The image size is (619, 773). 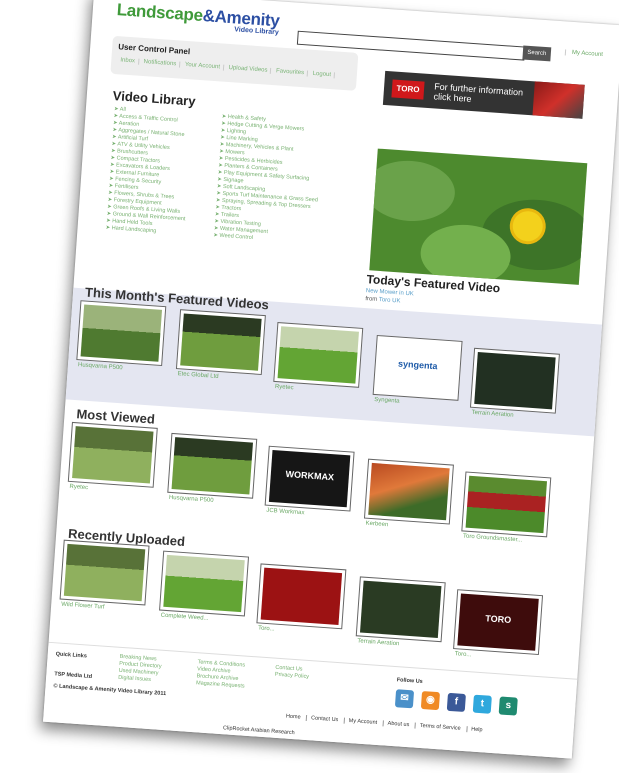 What do you see at coordinates (110, 690) in the screenshot?
I see `copyright: © Landscape & Amenity Video Library 2011` at bounding box center [110, 690].